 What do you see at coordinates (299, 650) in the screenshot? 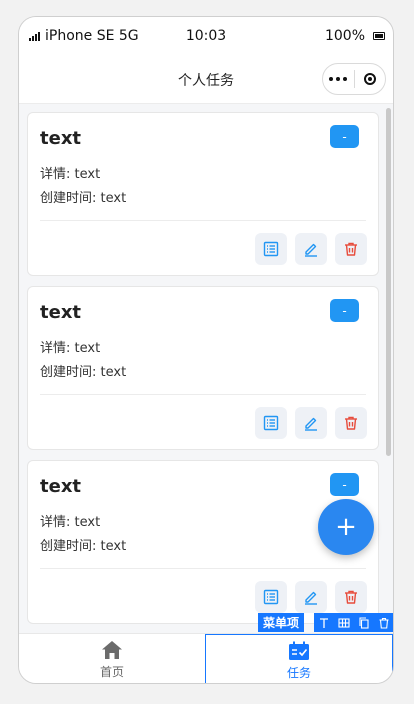
I see `calendar-check-icon` at bounding box center [299, 650].